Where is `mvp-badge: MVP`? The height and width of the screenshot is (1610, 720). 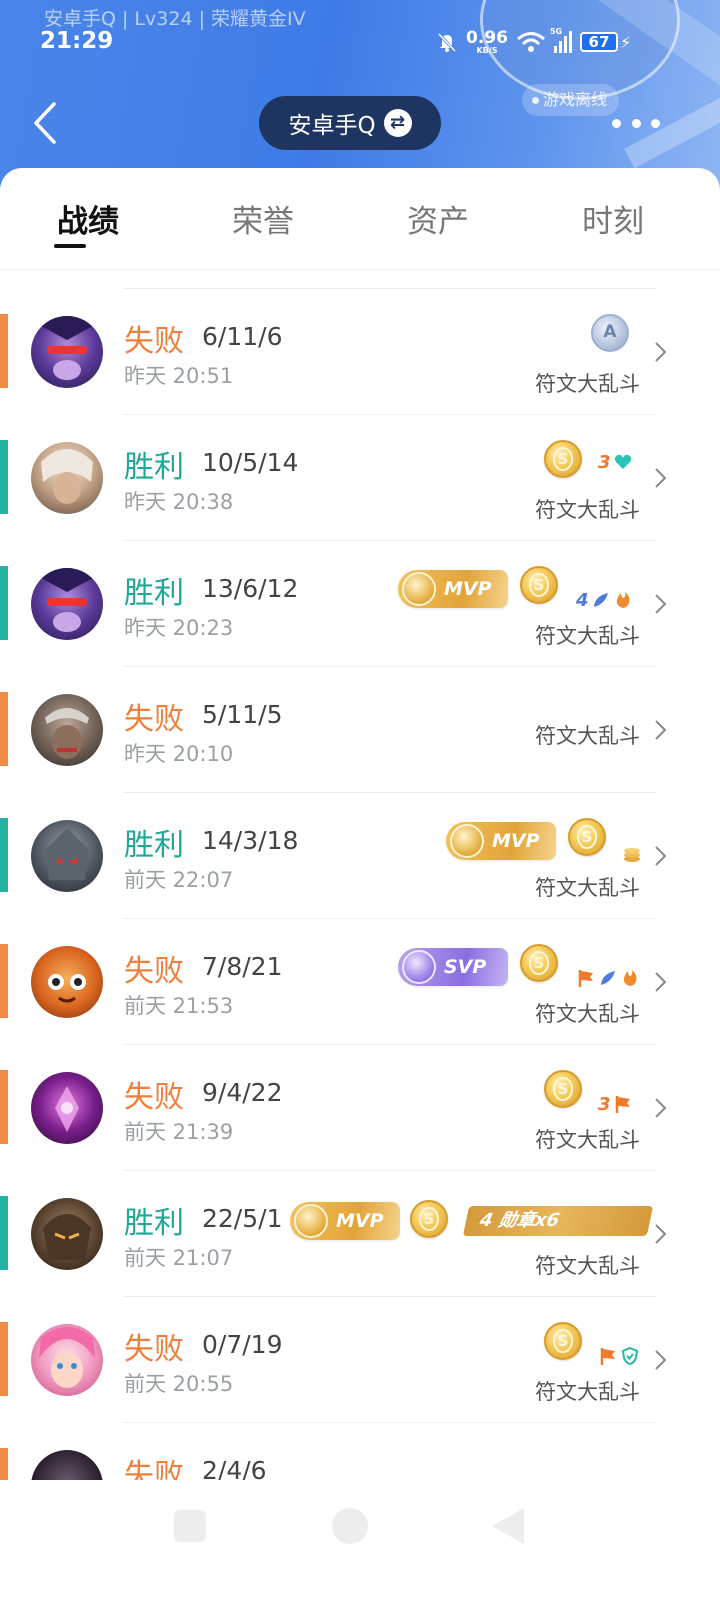 mvp-badge: MVP is located at coordinates (453, 589).